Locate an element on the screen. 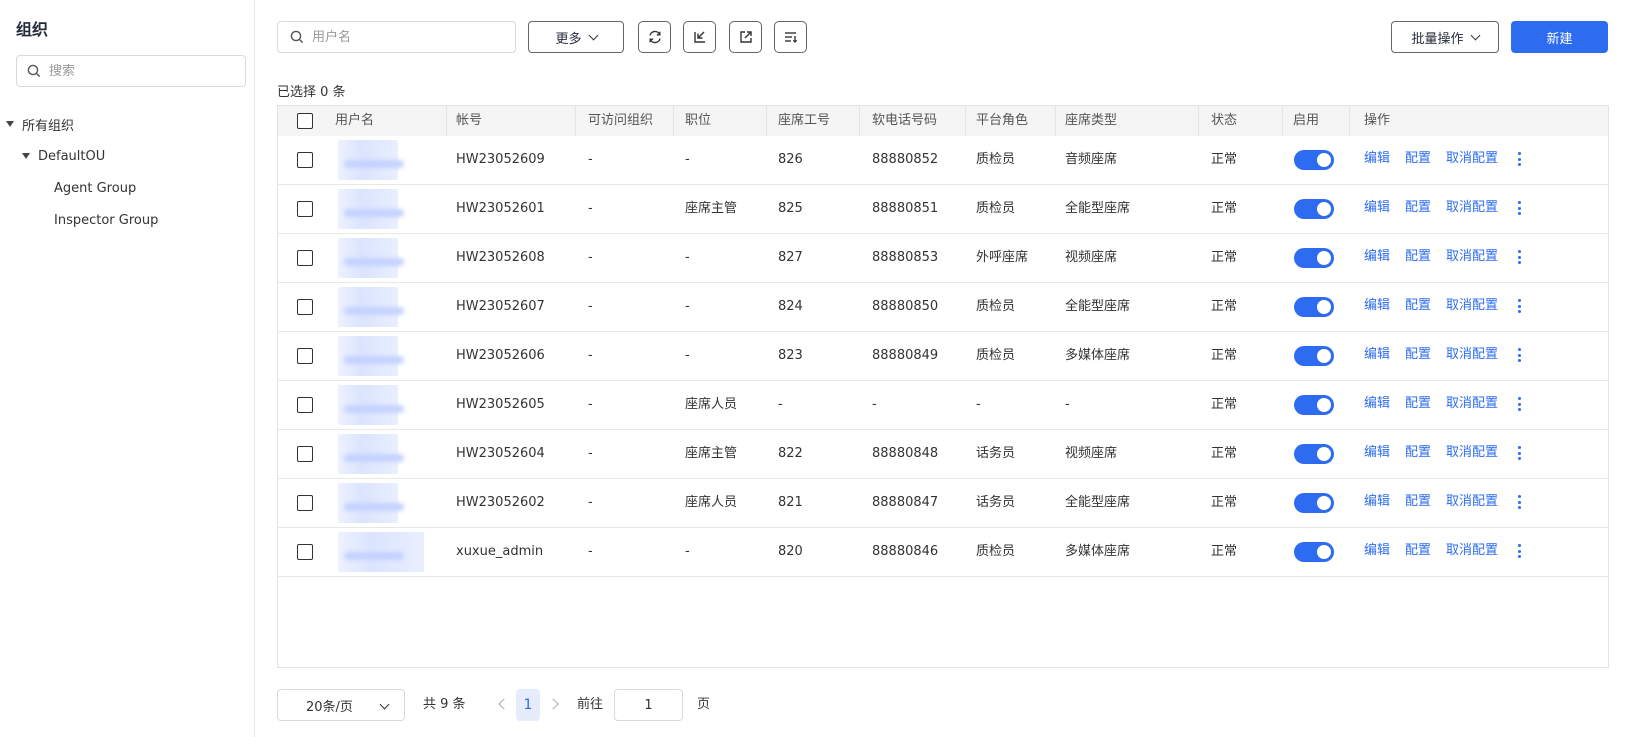 The width and height of the screenshot is (1628, 737). export-button is located at coordinates (745, 37).